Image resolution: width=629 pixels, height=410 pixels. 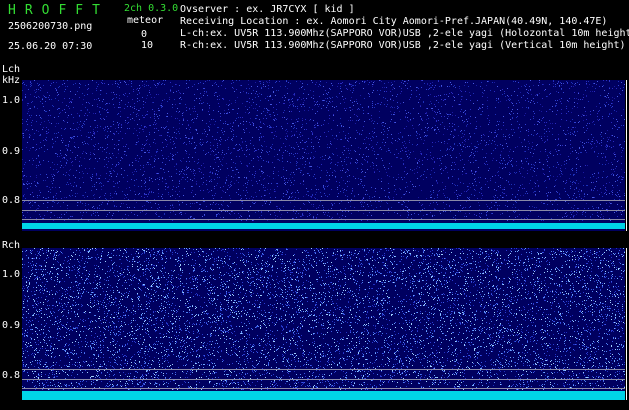 What do you see at coordinates (147, 45) in the screenshot?
I see `rch-meteor-count: 10` at bounding box center [147, 45].